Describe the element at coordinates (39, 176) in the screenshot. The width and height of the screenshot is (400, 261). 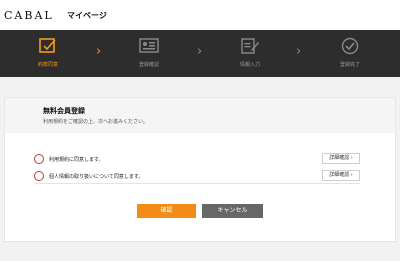
I see `privacy-agree-radio` at that location.